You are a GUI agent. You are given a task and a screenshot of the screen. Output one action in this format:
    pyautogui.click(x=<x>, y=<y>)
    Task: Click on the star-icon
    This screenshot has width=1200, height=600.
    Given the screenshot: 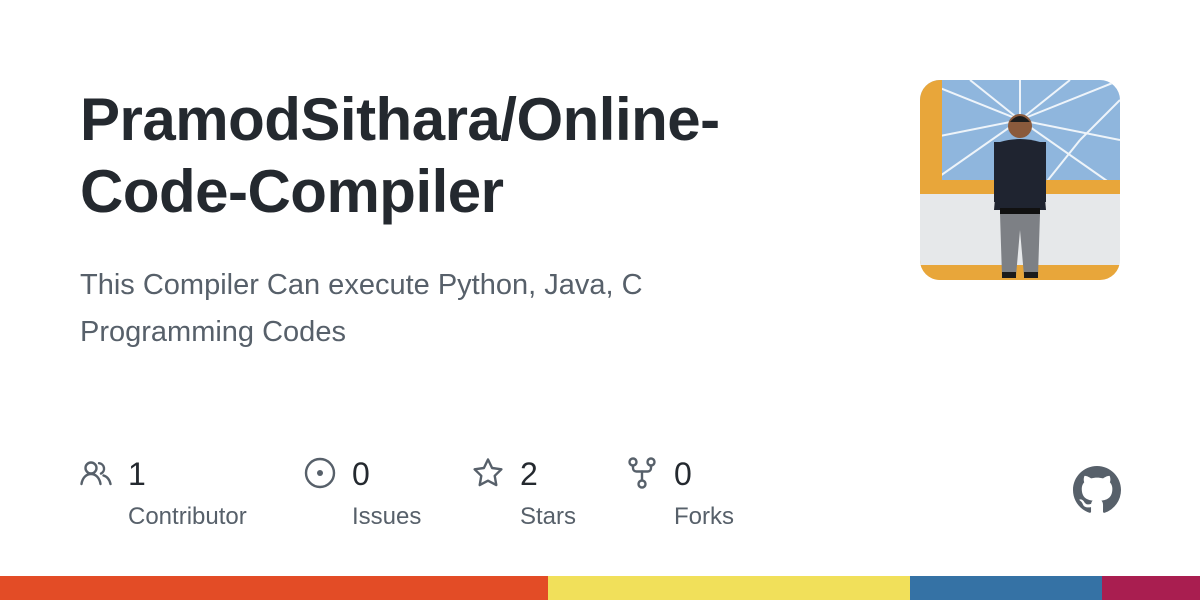 What is the action you would take?
    pyautogui.click(x=488, y=472)
    